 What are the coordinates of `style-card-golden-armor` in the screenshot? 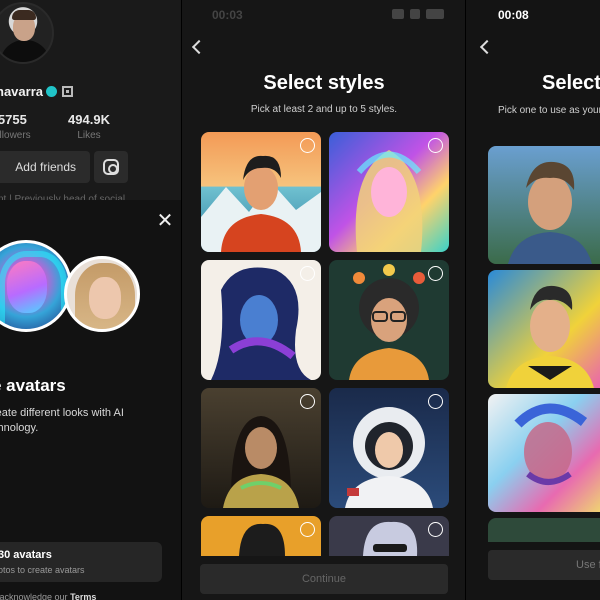 It's located at (261, 448).